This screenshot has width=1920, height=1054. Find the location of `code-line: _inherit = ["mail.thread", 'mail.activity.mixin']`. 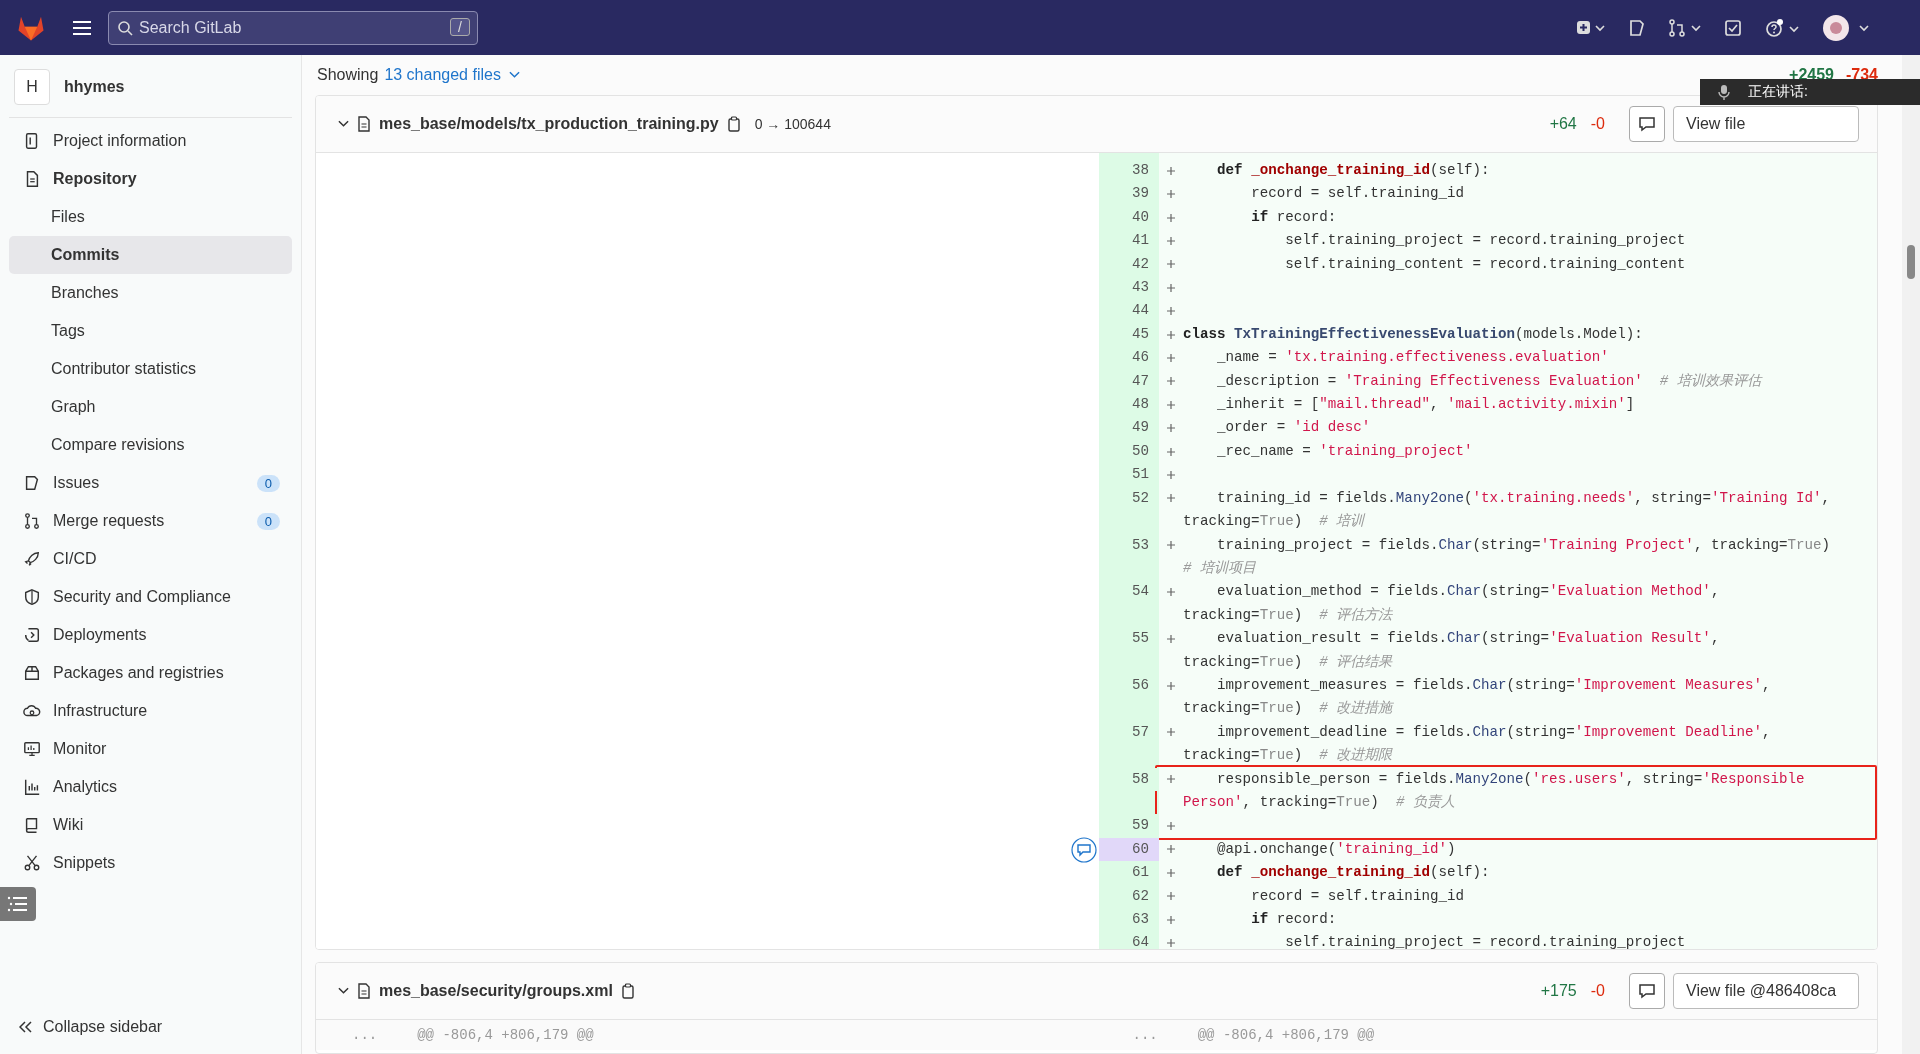

code-line: _inherit = ["mail.thread", 'mail.activity.mixin'] is located at coordinates (1426, 405).